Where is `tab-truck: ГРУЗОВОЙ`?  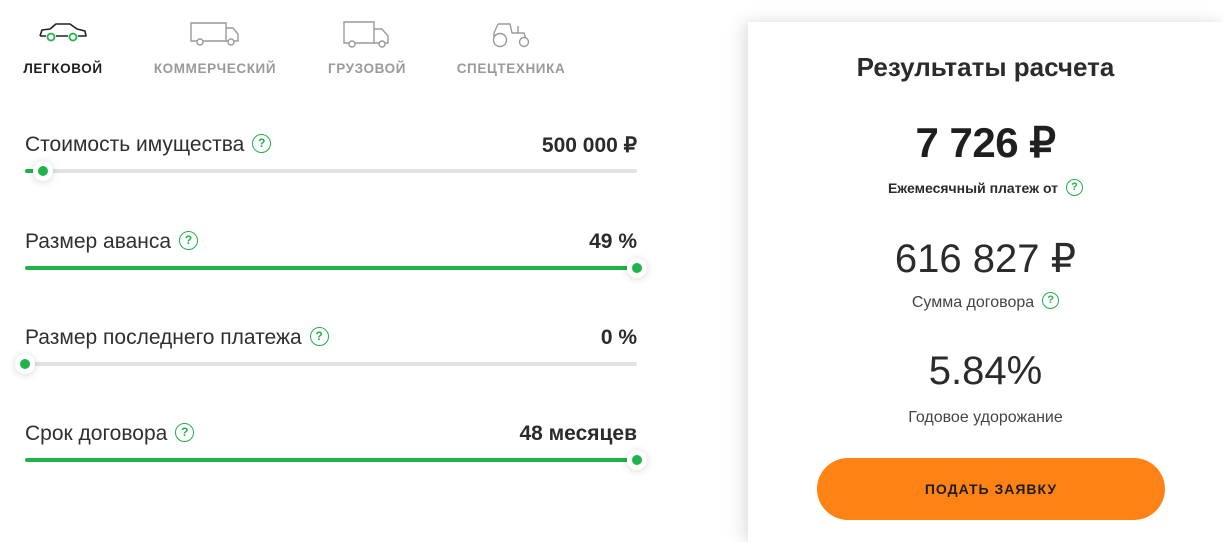
tab-truck: ГРУЗОВОЙ is located at coordinates (367, 50).